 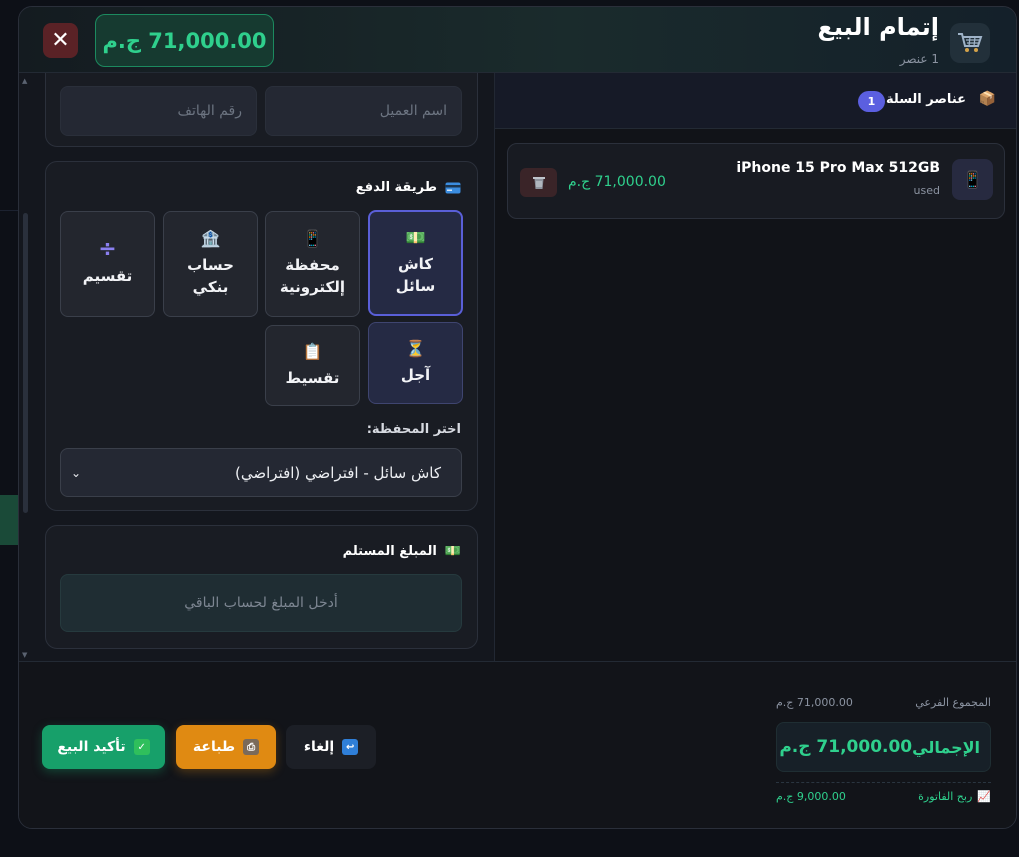 I want to click on print-label: طباعة, so click(x=214, y=747).